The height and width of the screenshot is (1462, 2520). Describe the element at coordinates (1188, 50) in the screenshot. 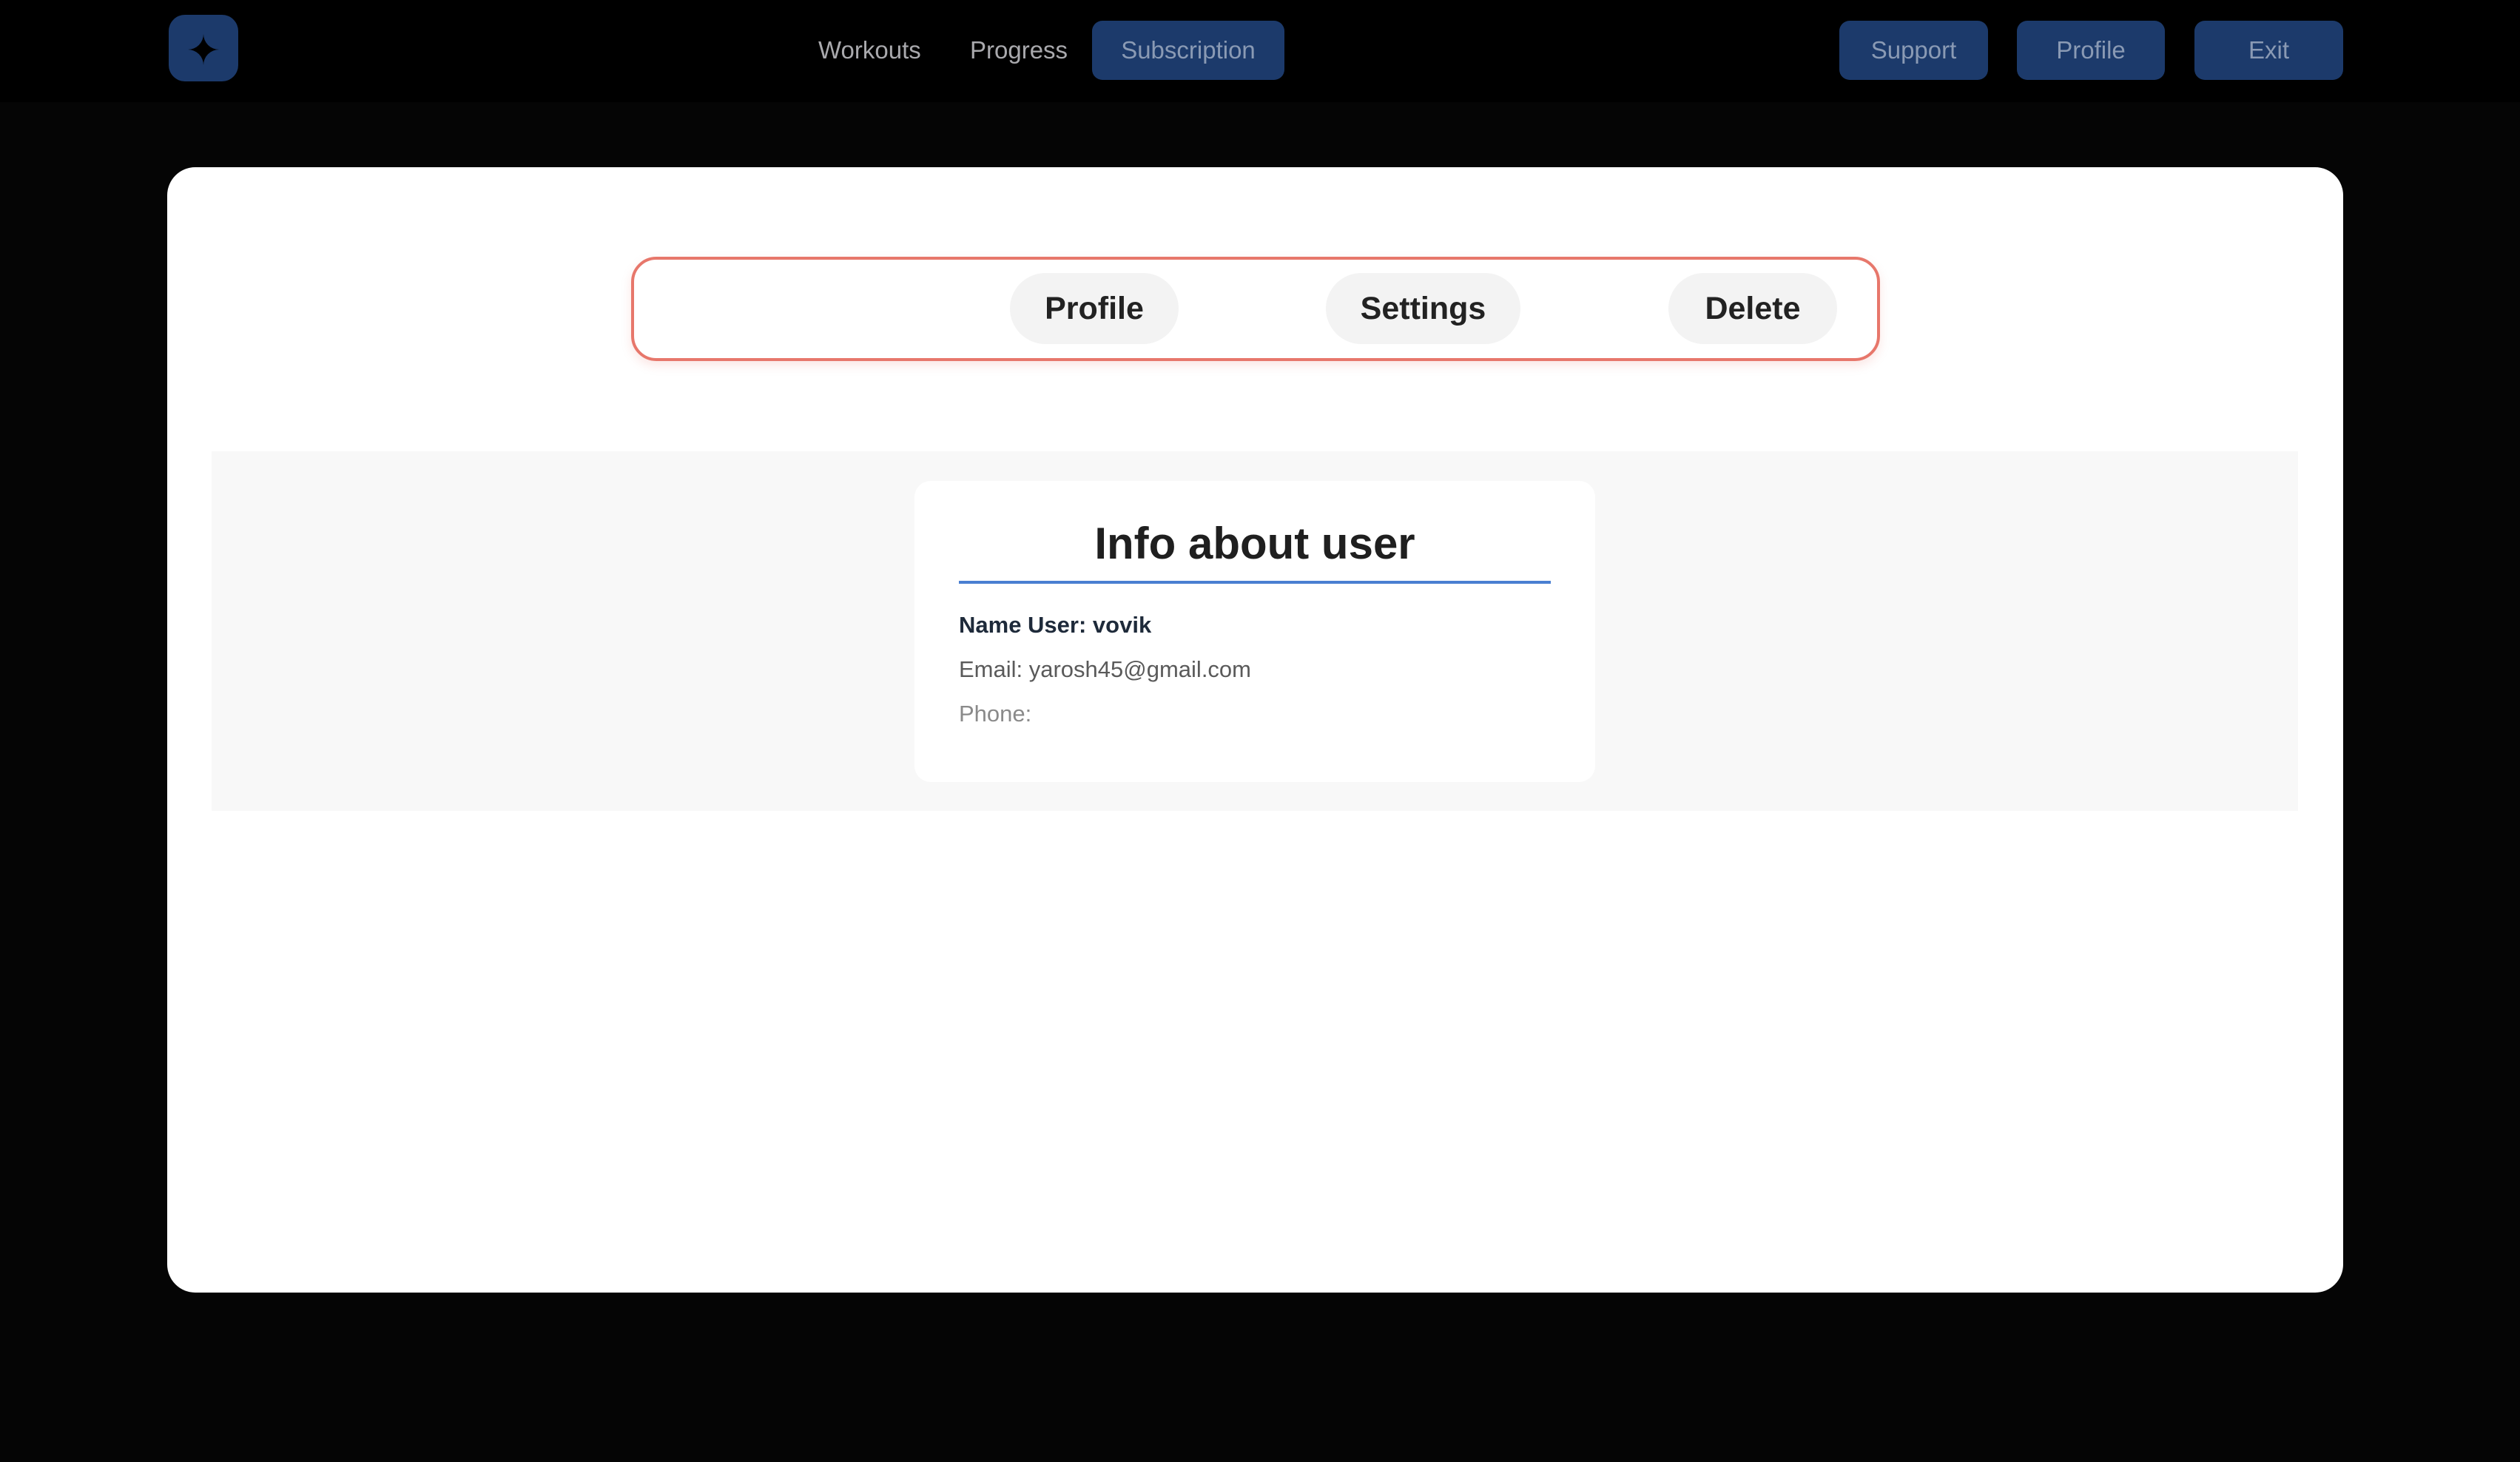

I see `nav-subscription-button: Subscription` at that location.